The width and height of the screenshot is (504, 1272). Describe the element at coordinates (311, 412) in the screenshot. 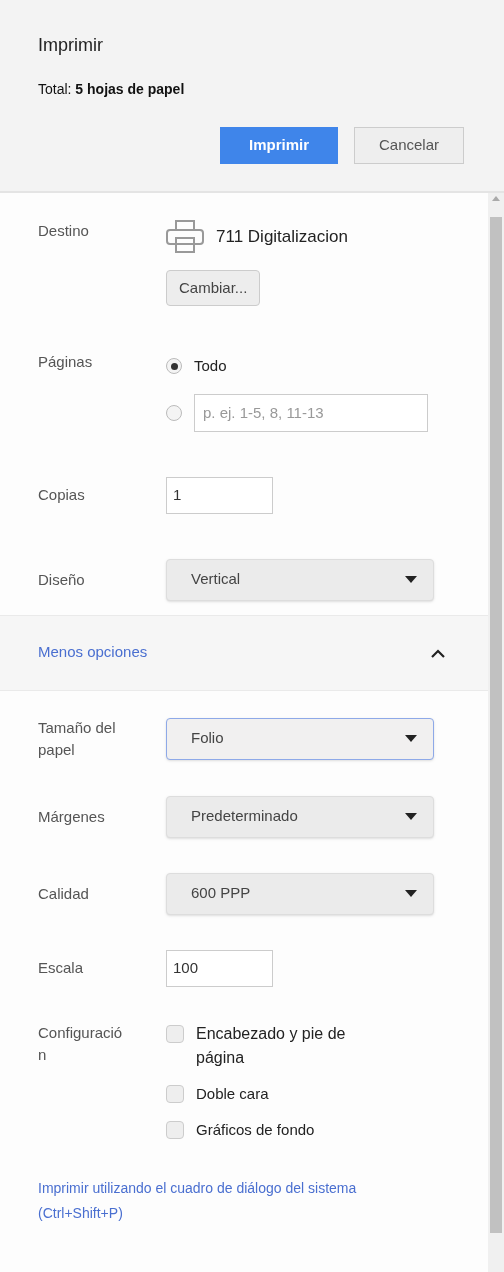

I see `page-range-field: p. ej. 1-5, 8, 11-13` at that location.